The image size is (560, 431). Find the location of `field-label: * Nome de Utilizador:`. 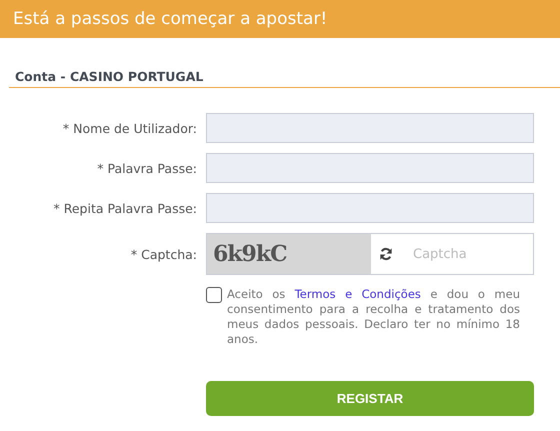

field-label: * Nome de Utilizador: is located at coordinates (129, 128).